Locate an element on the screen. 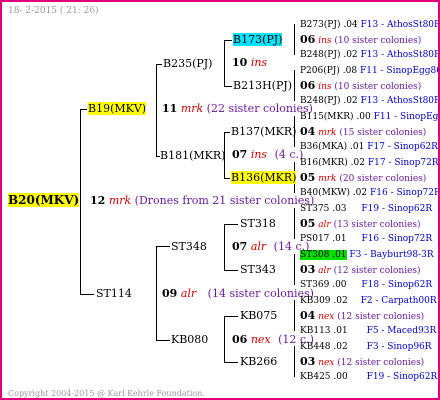 This screenshot has height=400, width=440. root-drone-line: 12 mrk (Drones from 21 sister colonies) is located at coordinates (202, 201).